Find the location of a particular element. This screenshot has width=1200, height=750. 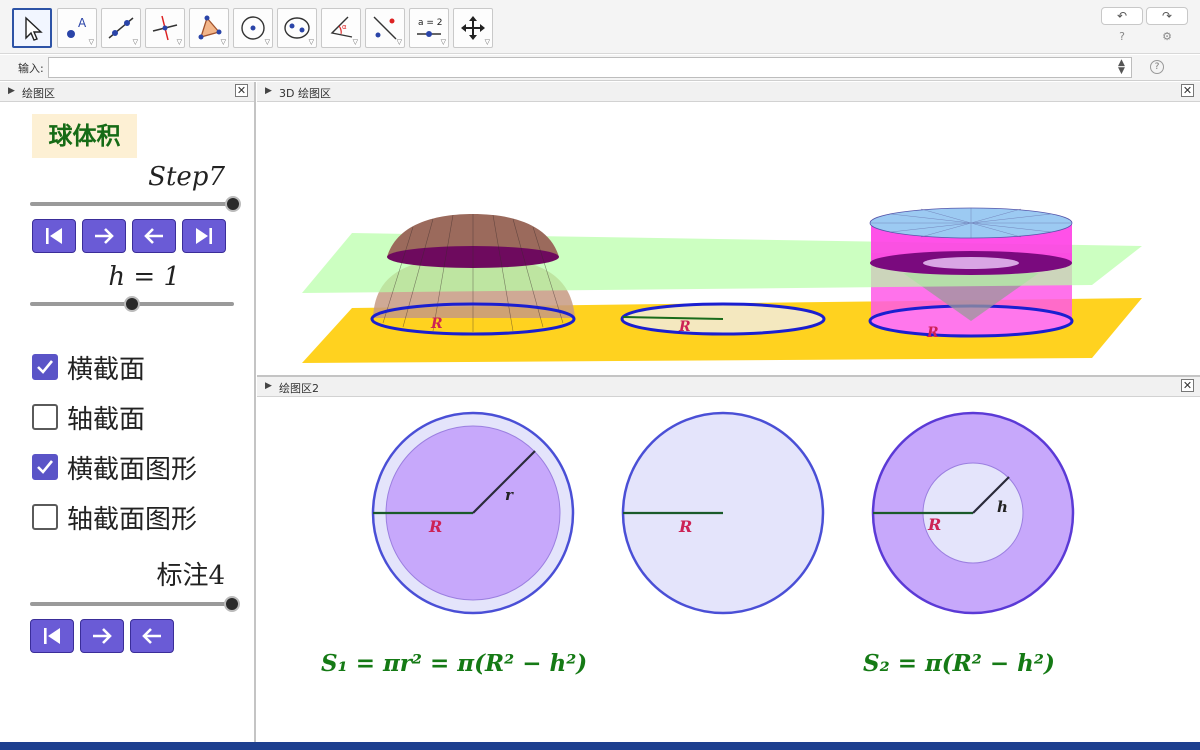

slider-icon: a = 2 is located at coordinates (430, 27).